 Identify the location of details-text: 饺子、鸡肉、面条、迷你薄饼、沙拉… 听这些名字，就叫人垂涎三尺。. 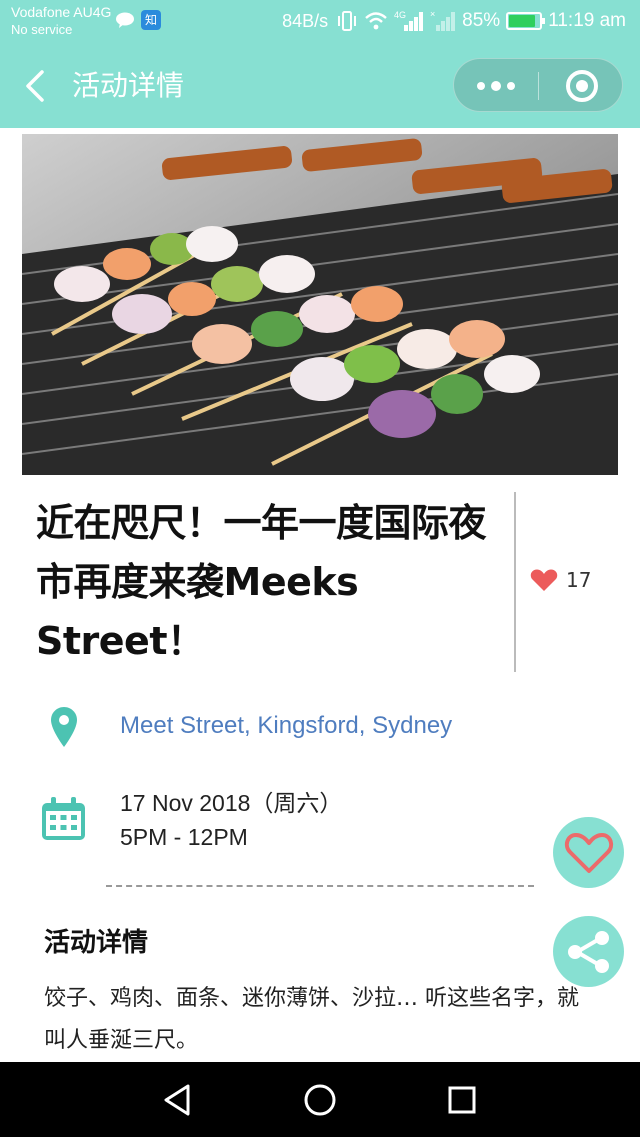
(311, 1019).